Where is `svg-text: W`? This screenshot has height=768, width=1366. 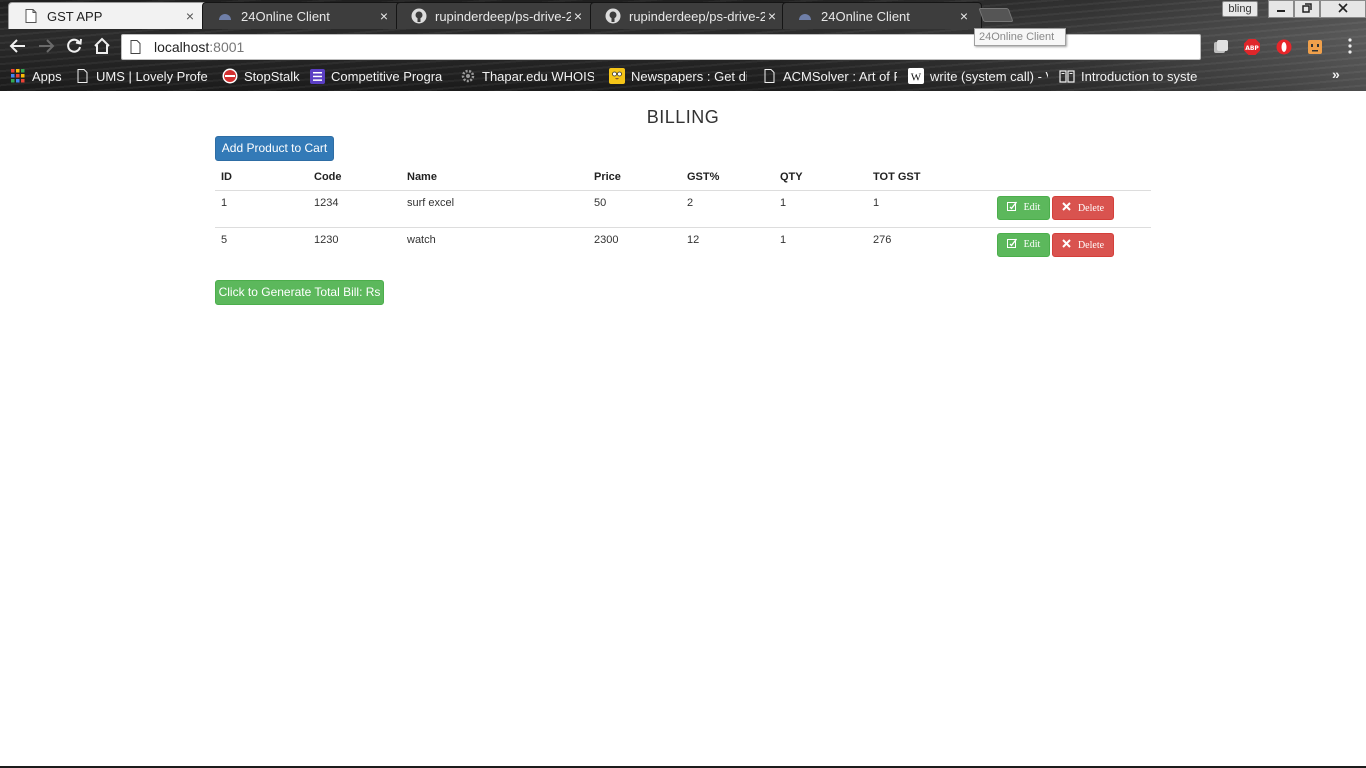 svg-text: W is located at coordinates (916, 78).